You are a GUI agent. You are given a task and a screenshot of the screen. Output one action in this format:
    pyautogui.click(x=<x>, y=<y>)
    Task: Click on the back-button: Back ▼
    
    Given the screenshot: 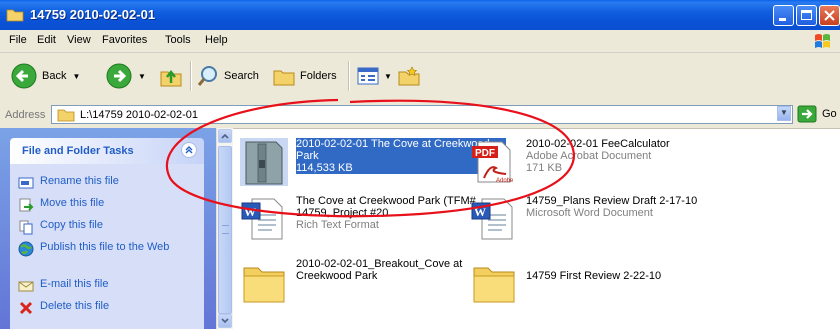 What is the action you would take?
    pyautogui.click(x=45, y=76)
    